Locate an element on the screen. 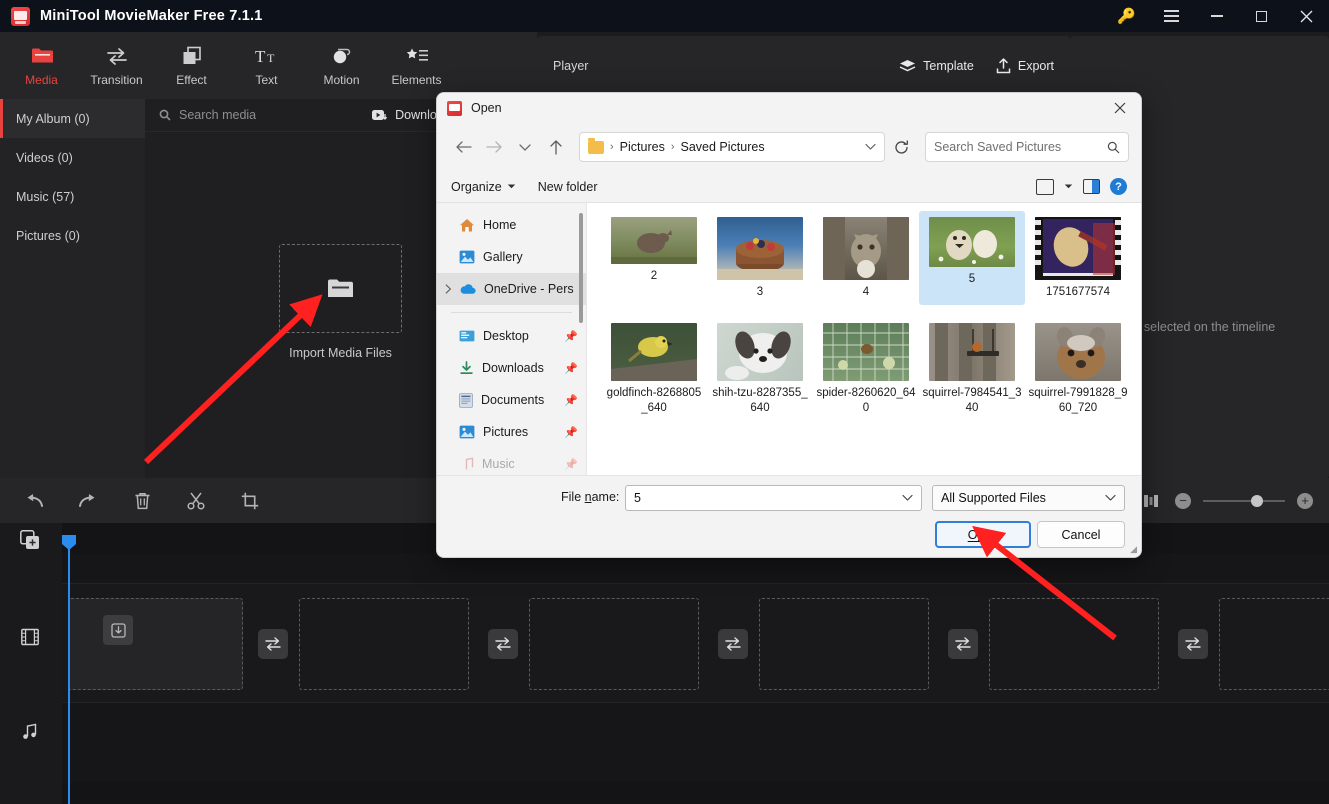 The image size is (1329, 804). file-item: 3 is located at coordinates (760, 258).